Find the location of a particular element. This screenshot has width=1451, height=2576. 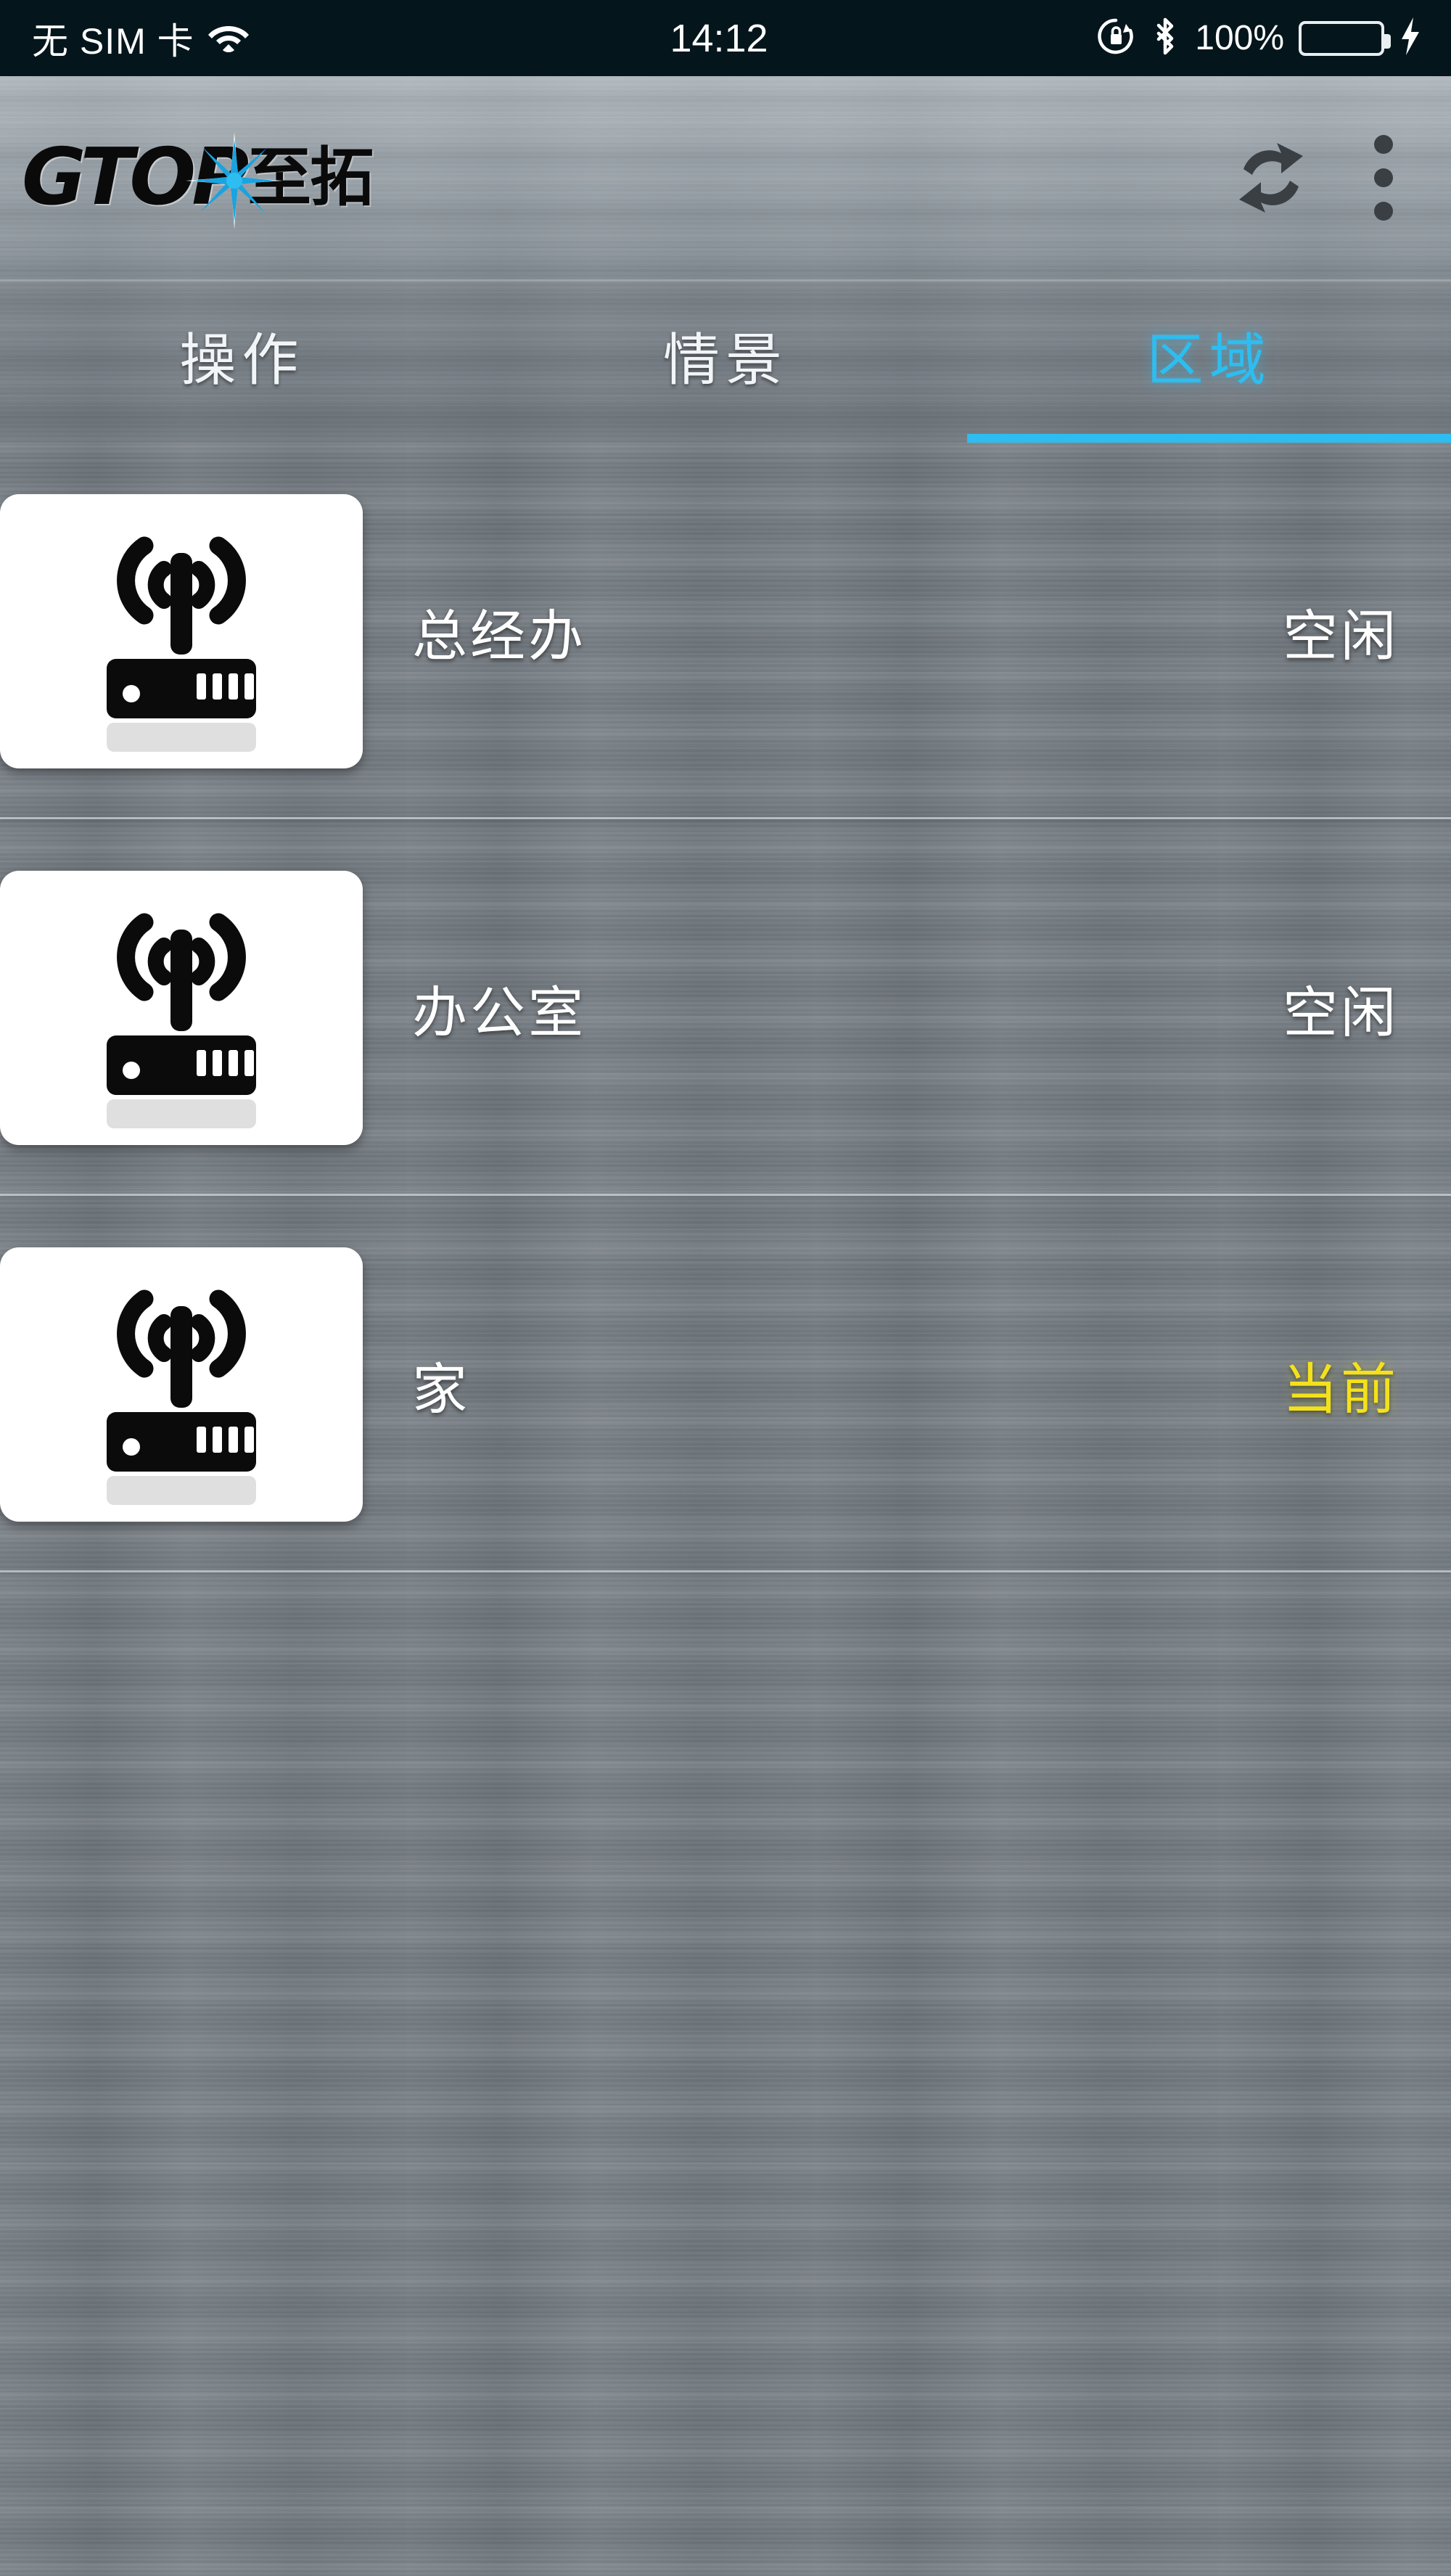

table-row: 总经办 空闲 is located at coordinates (725, 631).